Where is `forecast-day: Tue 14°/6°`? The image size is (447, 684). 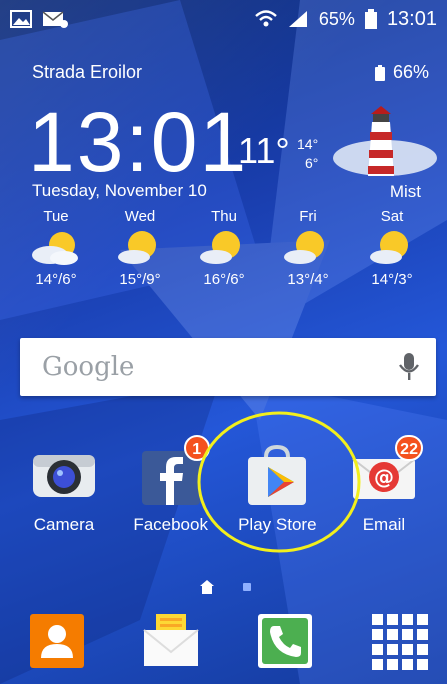
forecast-day: Tue 14°/6° is located at coordinates (56, 248).